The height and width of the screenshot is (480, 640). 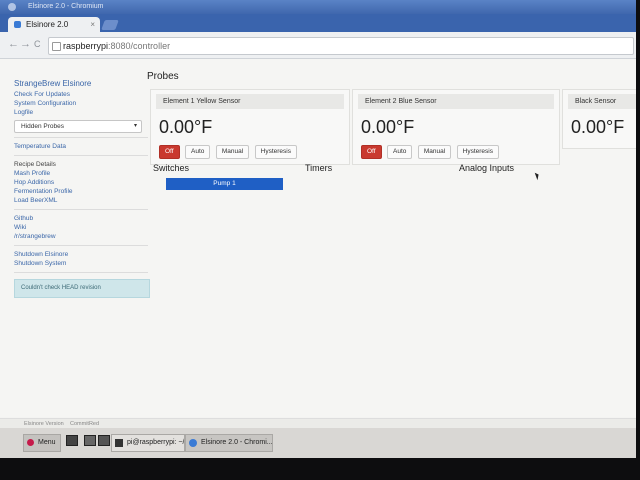 I want to click on tab-label: Elsinore 2.0, so click(x=47, y=24).